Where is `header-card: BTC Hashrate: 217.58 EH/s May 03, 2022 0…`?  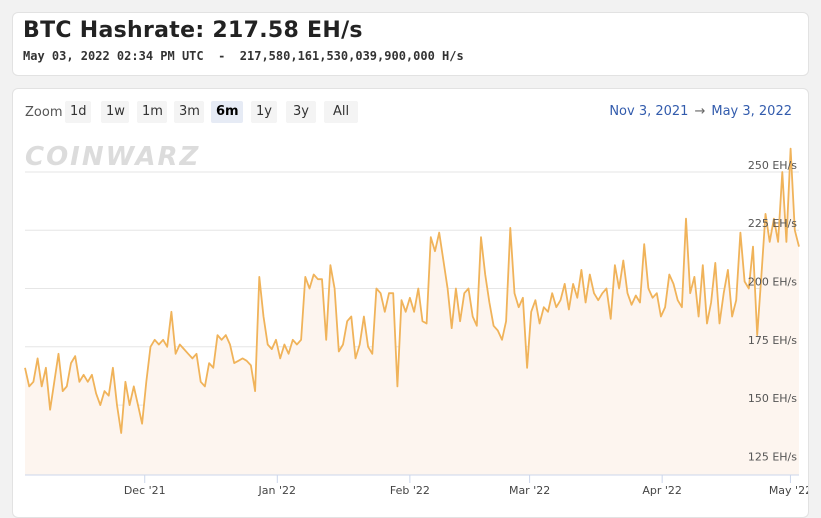
header-card: BTC Hashrate: 217.58 EH/s May 03, 2022 0… is located at coordinates (410, 44).